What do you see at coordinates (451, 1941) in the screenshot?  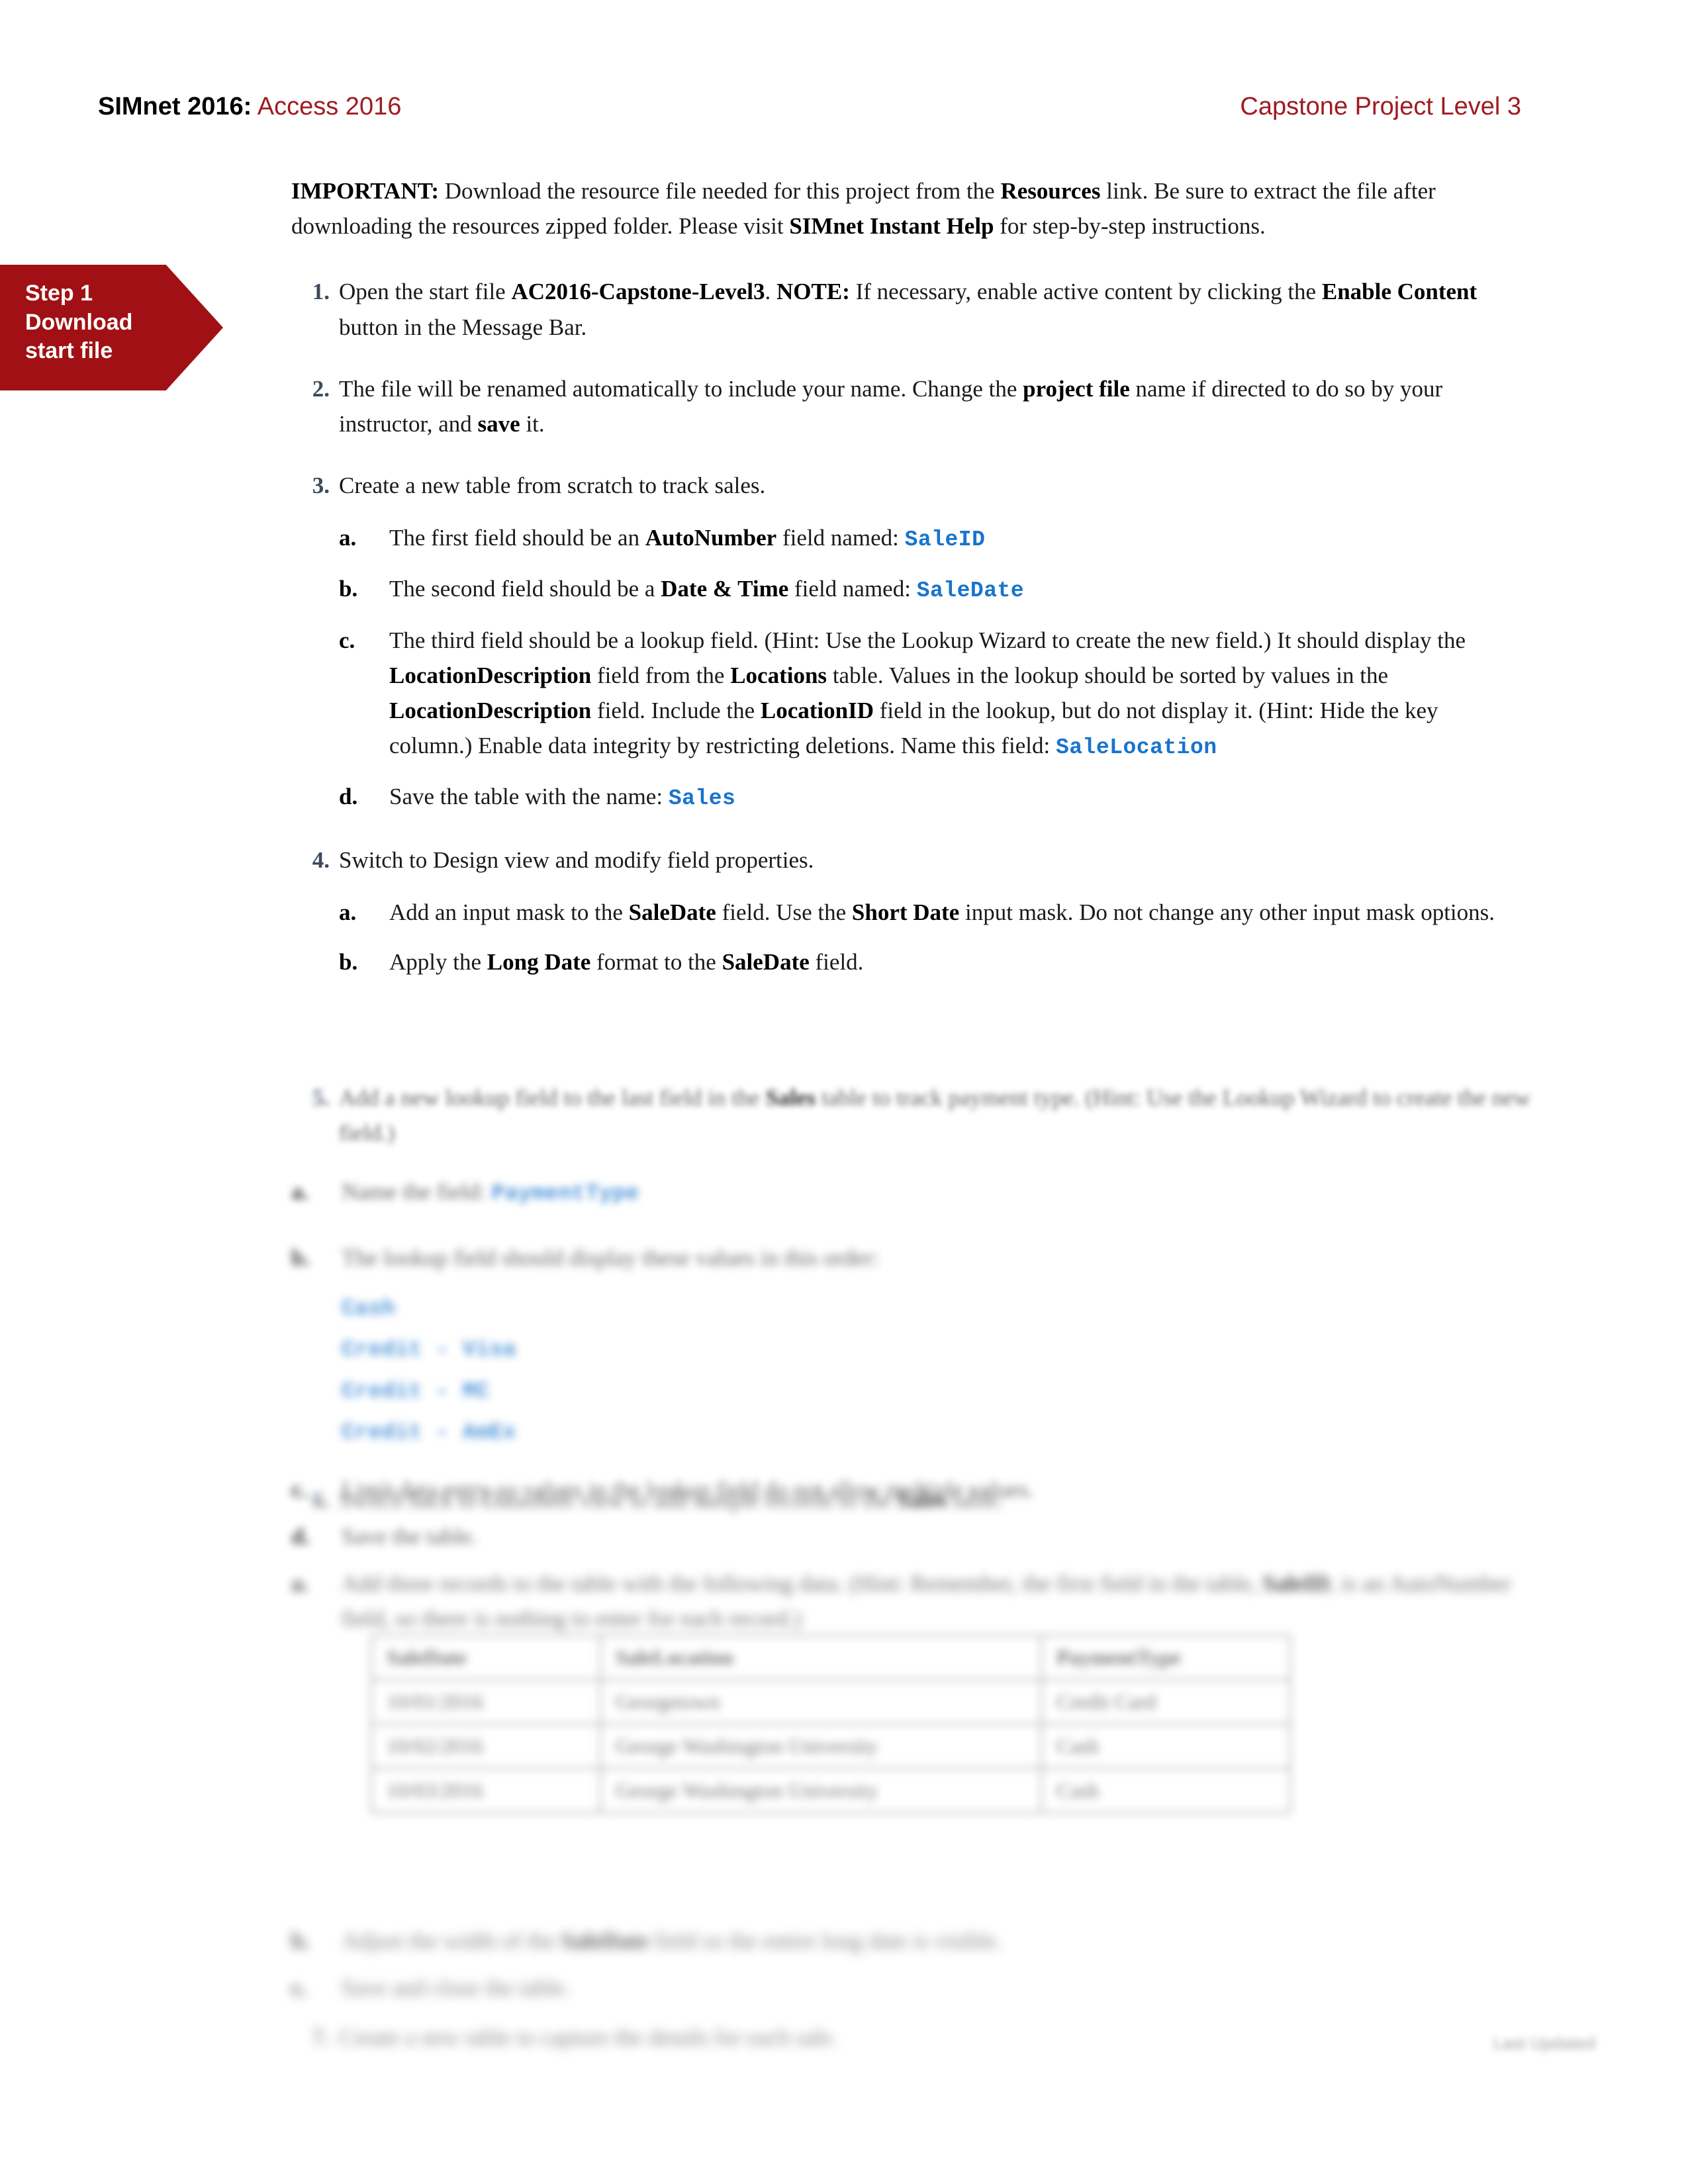 I see `step-6b-t1: Adjust the width of the` at bounding box center [451, 1941].